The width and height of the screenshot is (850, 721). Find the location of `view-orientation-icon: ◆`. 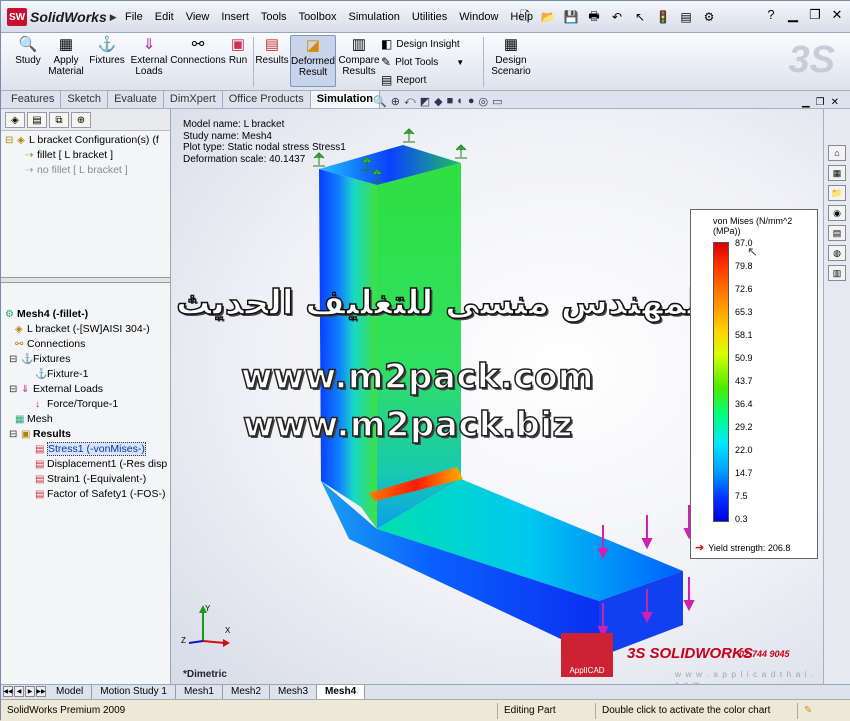

view-orientation-icon: ◆ is located at coordinates (438, 101).